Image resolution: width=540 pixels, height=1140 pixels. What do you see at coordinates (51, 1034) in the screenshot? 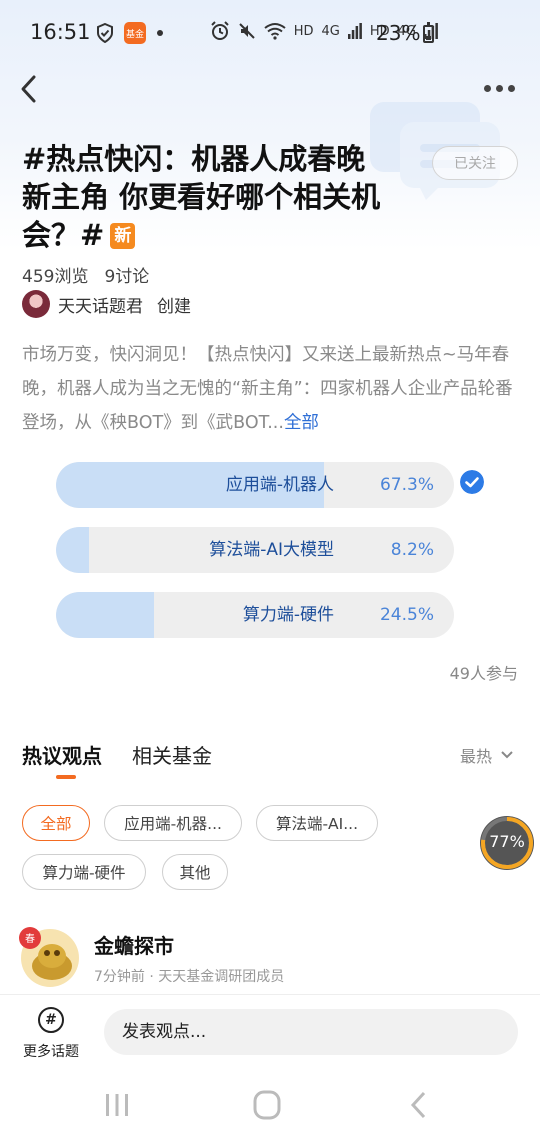
I see `more-topics-button: # 更多话题` at bounding box center [51, 1034].